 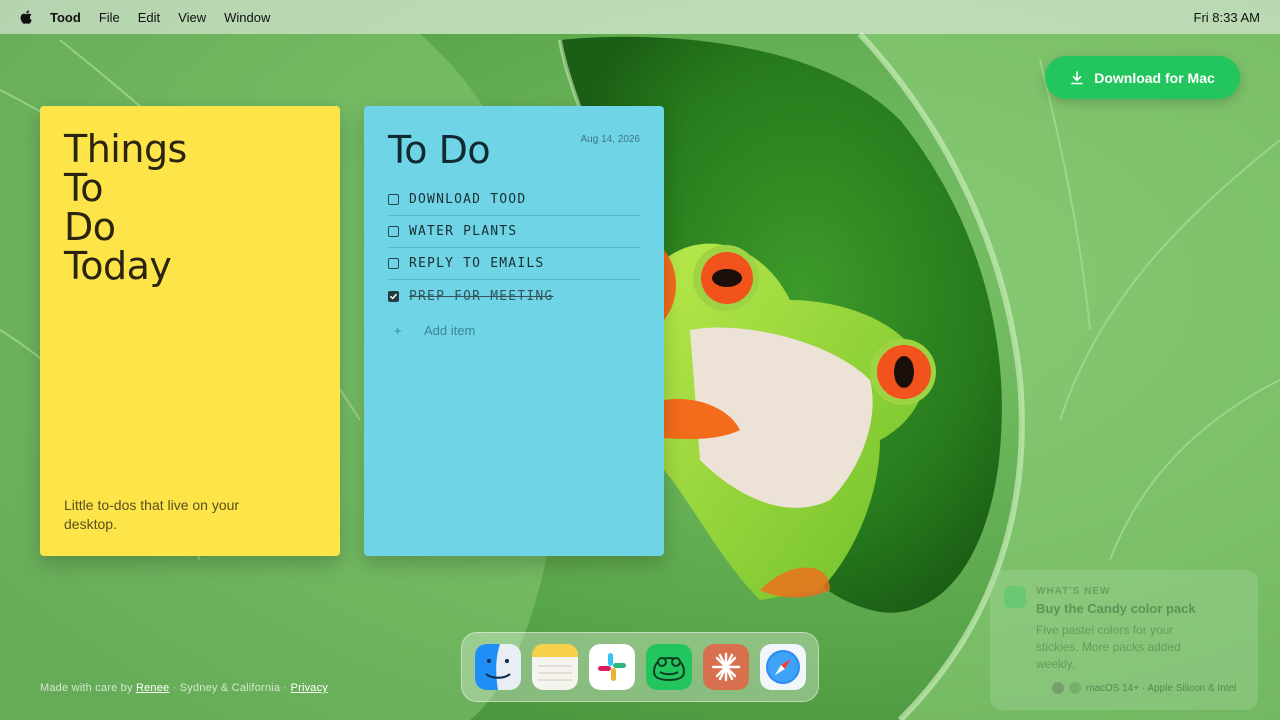 I want to click on toast-meta: macOS 14+ · Apple Silicon & Intel, so click(x=1144, y=688).